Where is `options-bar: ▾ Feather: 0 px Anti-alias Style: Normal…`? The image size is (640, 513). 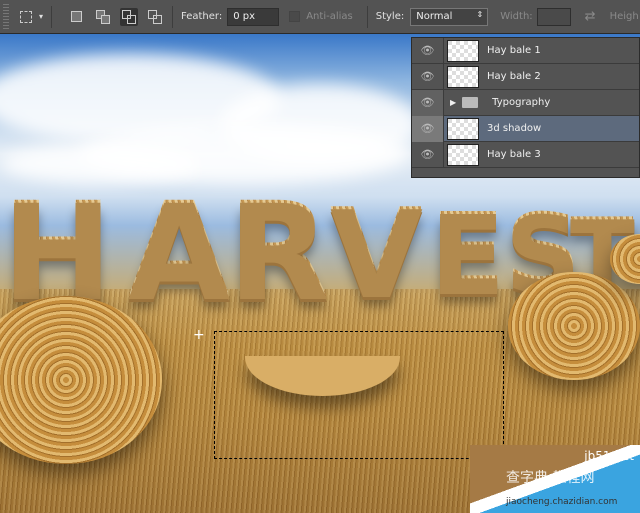 options-bar: ▾ Feather: 0 px Anti-alias Style: Normal… is located at coordinates (320, 17).